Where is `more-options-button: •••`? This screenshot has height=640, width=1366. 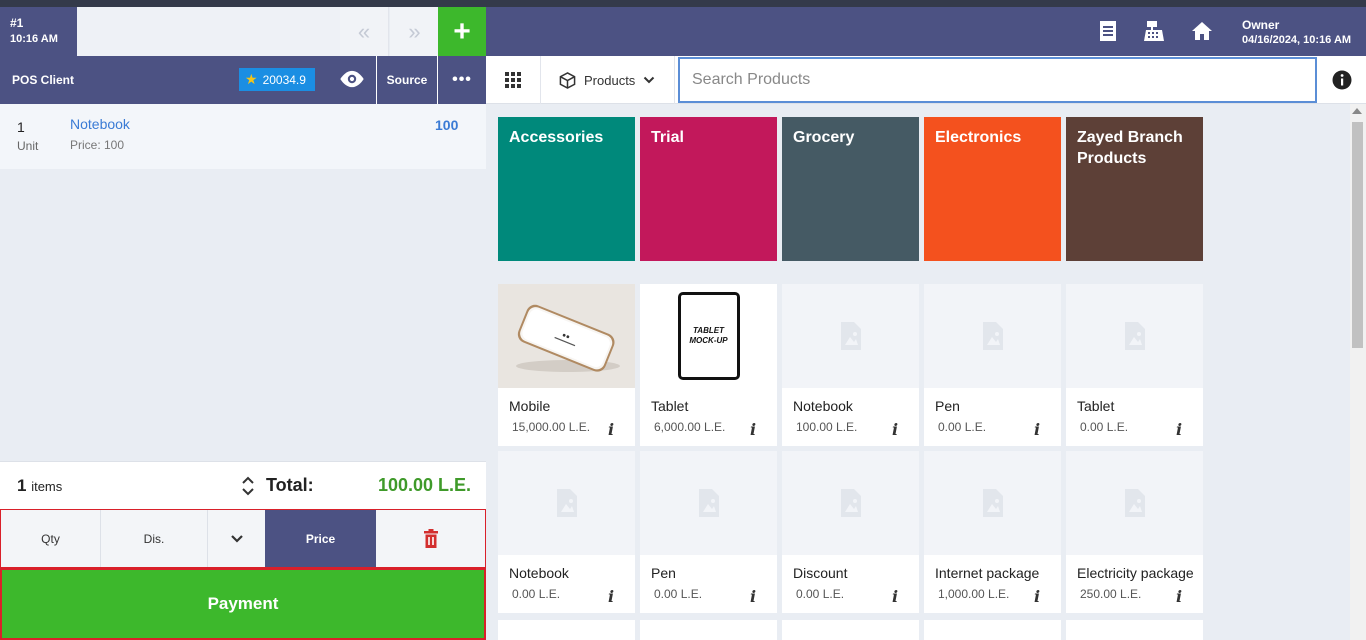
more-options-button: ••• is located at coordinates (462, 80).